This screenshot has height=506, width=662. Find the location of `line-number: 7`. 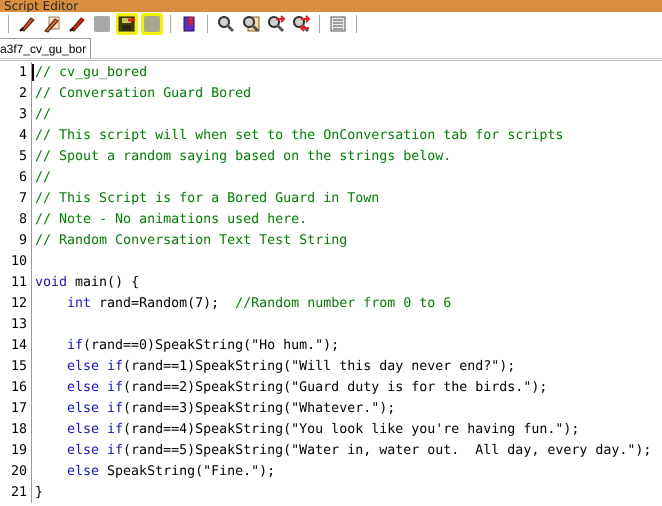

line-number: 7 is located at coordinates (16, 198).